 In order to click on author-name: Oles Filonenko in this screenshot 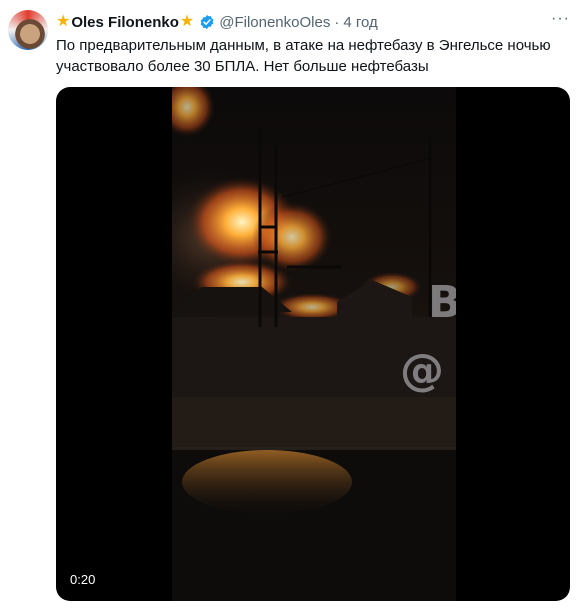, I will do `click(125, 22)`.